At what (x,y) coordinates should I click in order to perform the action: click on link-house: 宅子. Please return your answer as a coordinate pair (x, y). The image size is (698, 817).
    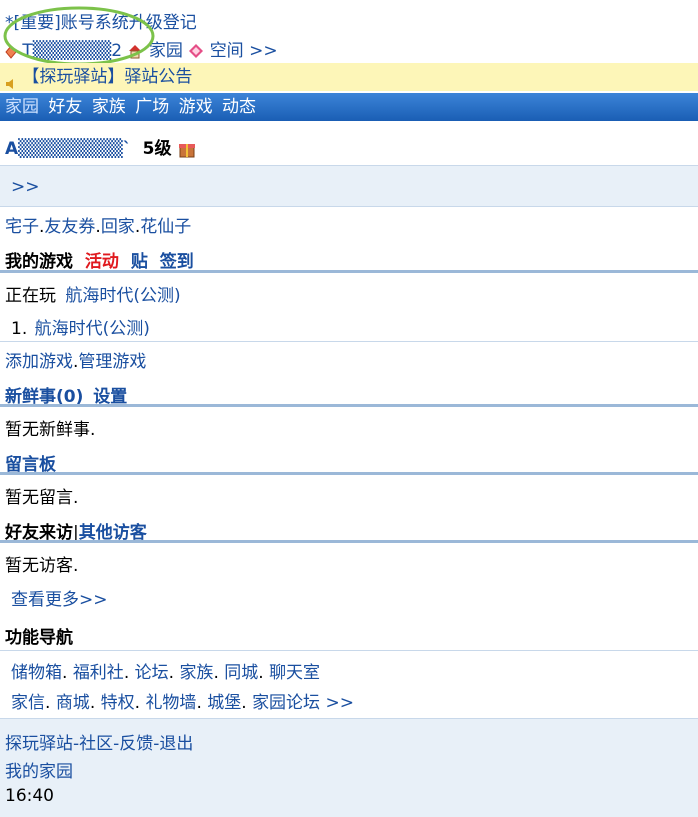
    Looking at the image, I should click on (22, 227).